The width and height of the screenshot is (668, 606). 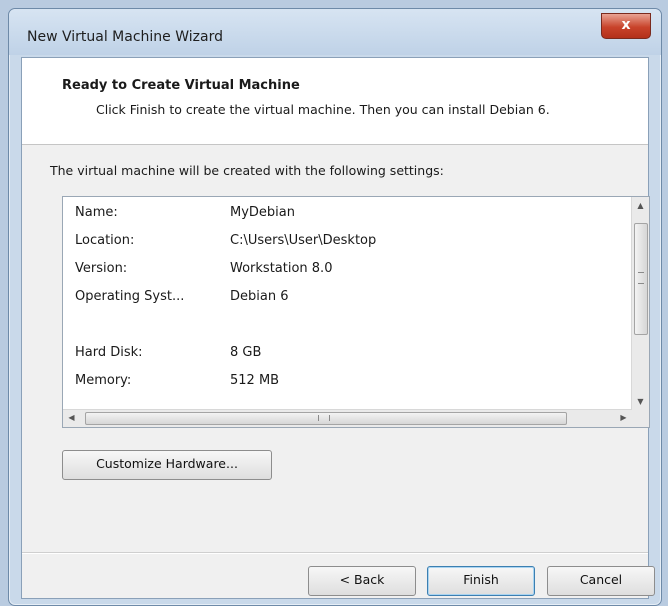 I want to click on setting-value: 512 MB, so click(x=255, y=380).